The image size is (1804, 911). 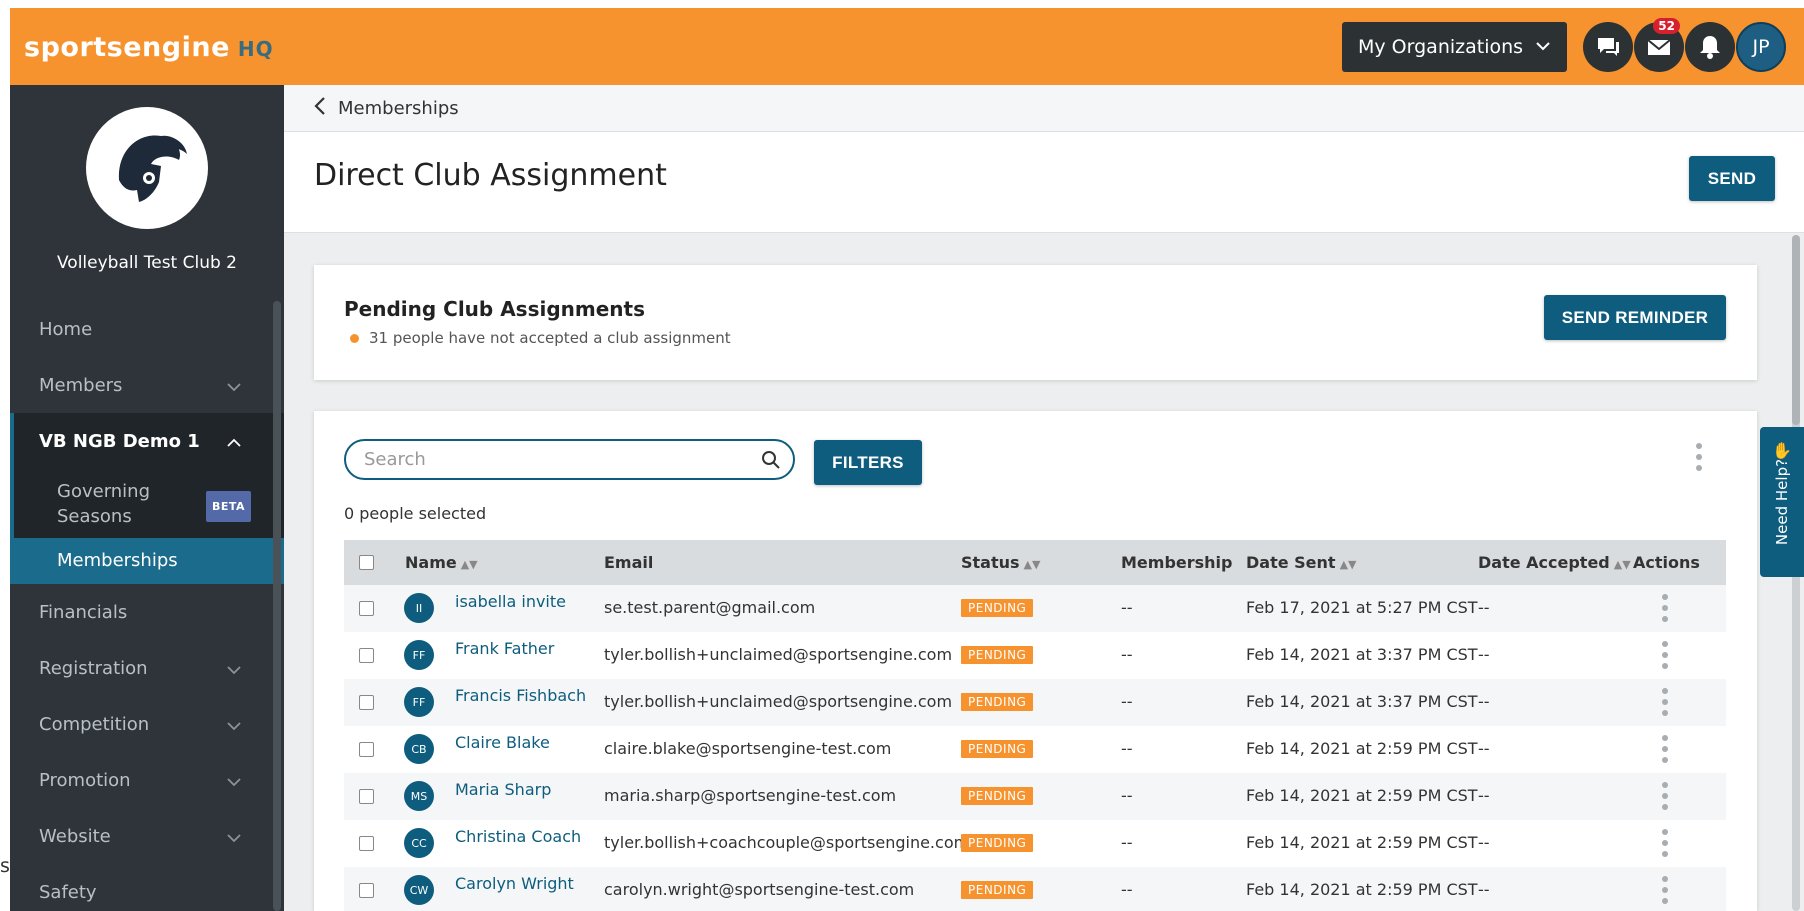 What do you see at coordinates (147, 503) in the screenshot?
I see `sidebar-item-governing-seasons: Governing Seasons BETA` at bounding box center [147, 503].